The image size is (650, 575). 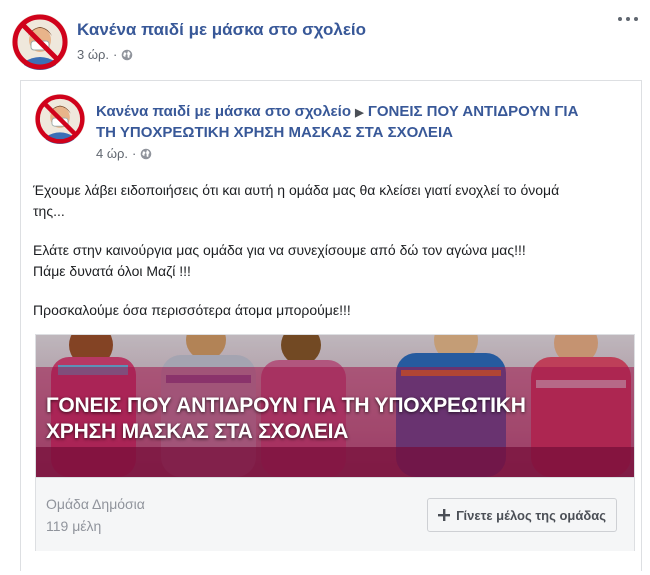 What do you see at coordinates (531, 515) in the screenshot?
I see `join-group-label: Γίνετε μέλος της ομάδας` at bounding box center [531, 515].